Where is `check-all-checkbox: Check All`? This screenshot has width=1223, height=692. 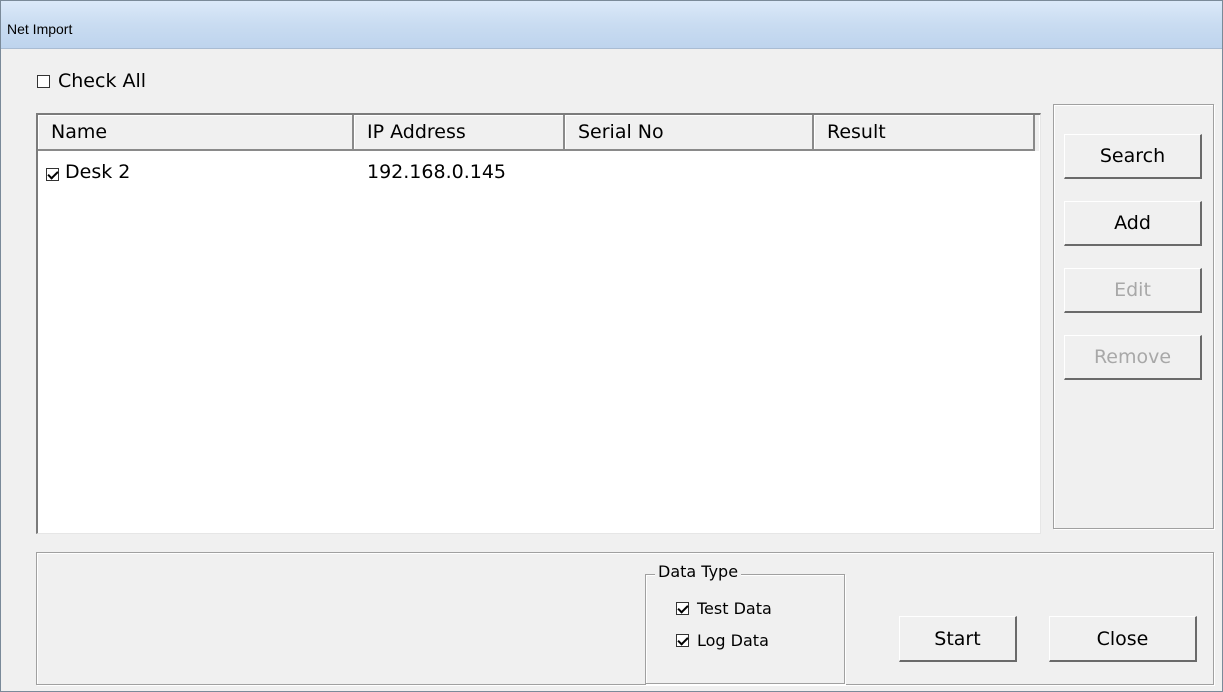
check-all-checkbox: Check All is located at coordinates (91, 81).